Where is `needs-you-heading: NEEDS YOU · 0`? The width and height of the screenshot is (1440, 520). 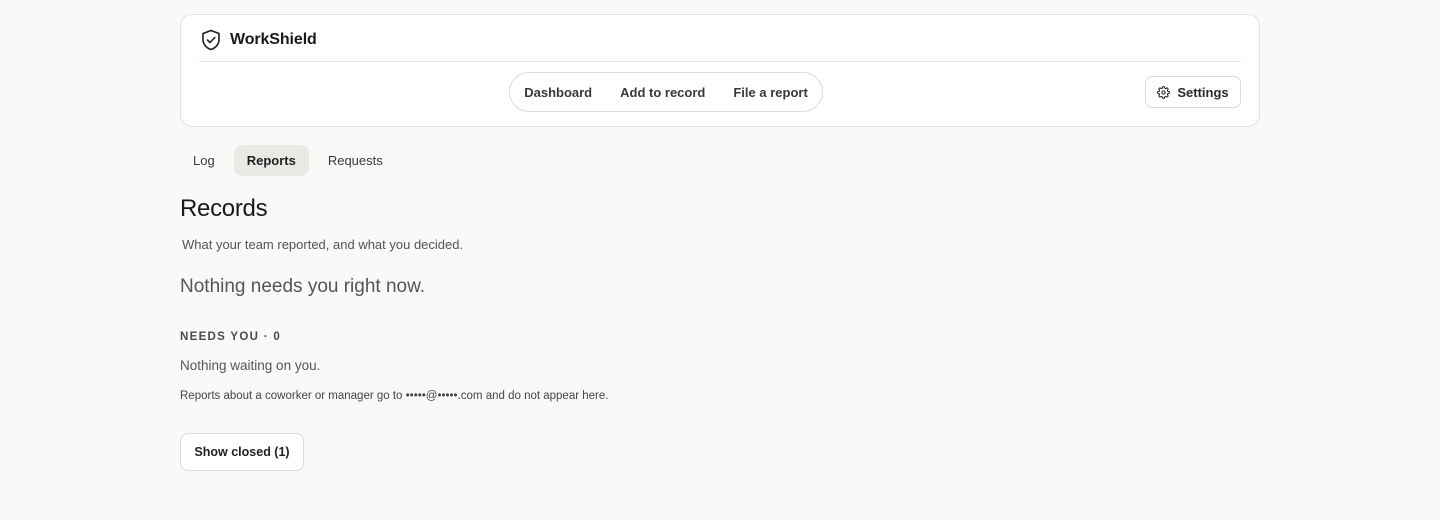
needs-you-heading: NEEDS YOU · 0 is located at coordinates (231, 337).